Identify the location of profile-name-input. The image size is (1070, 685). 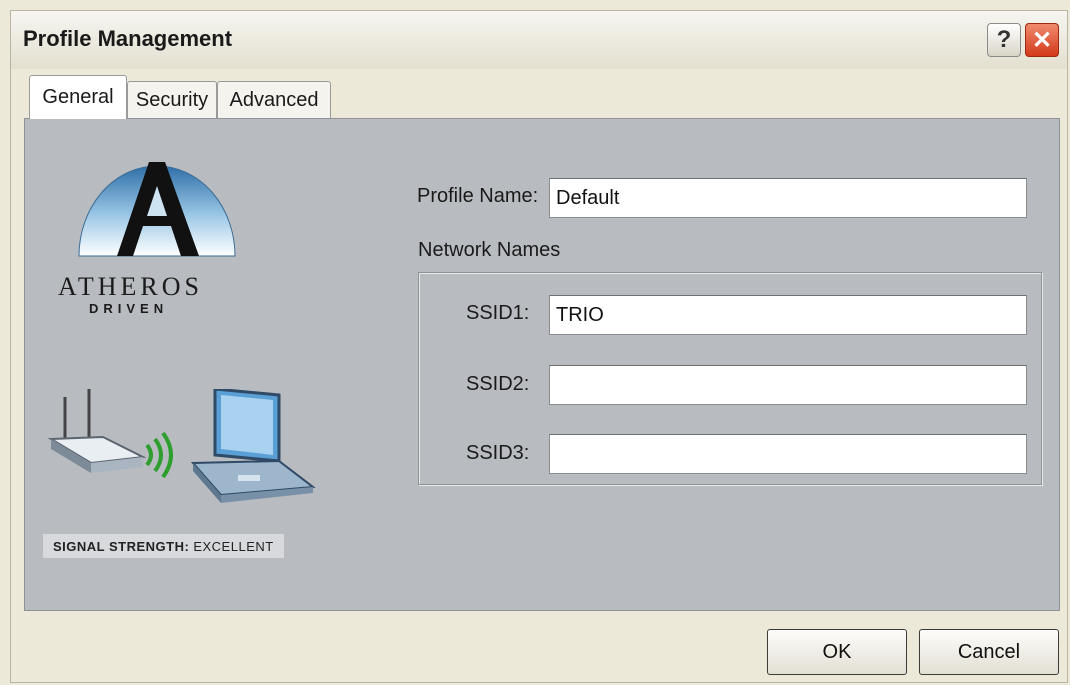
(788, 198).